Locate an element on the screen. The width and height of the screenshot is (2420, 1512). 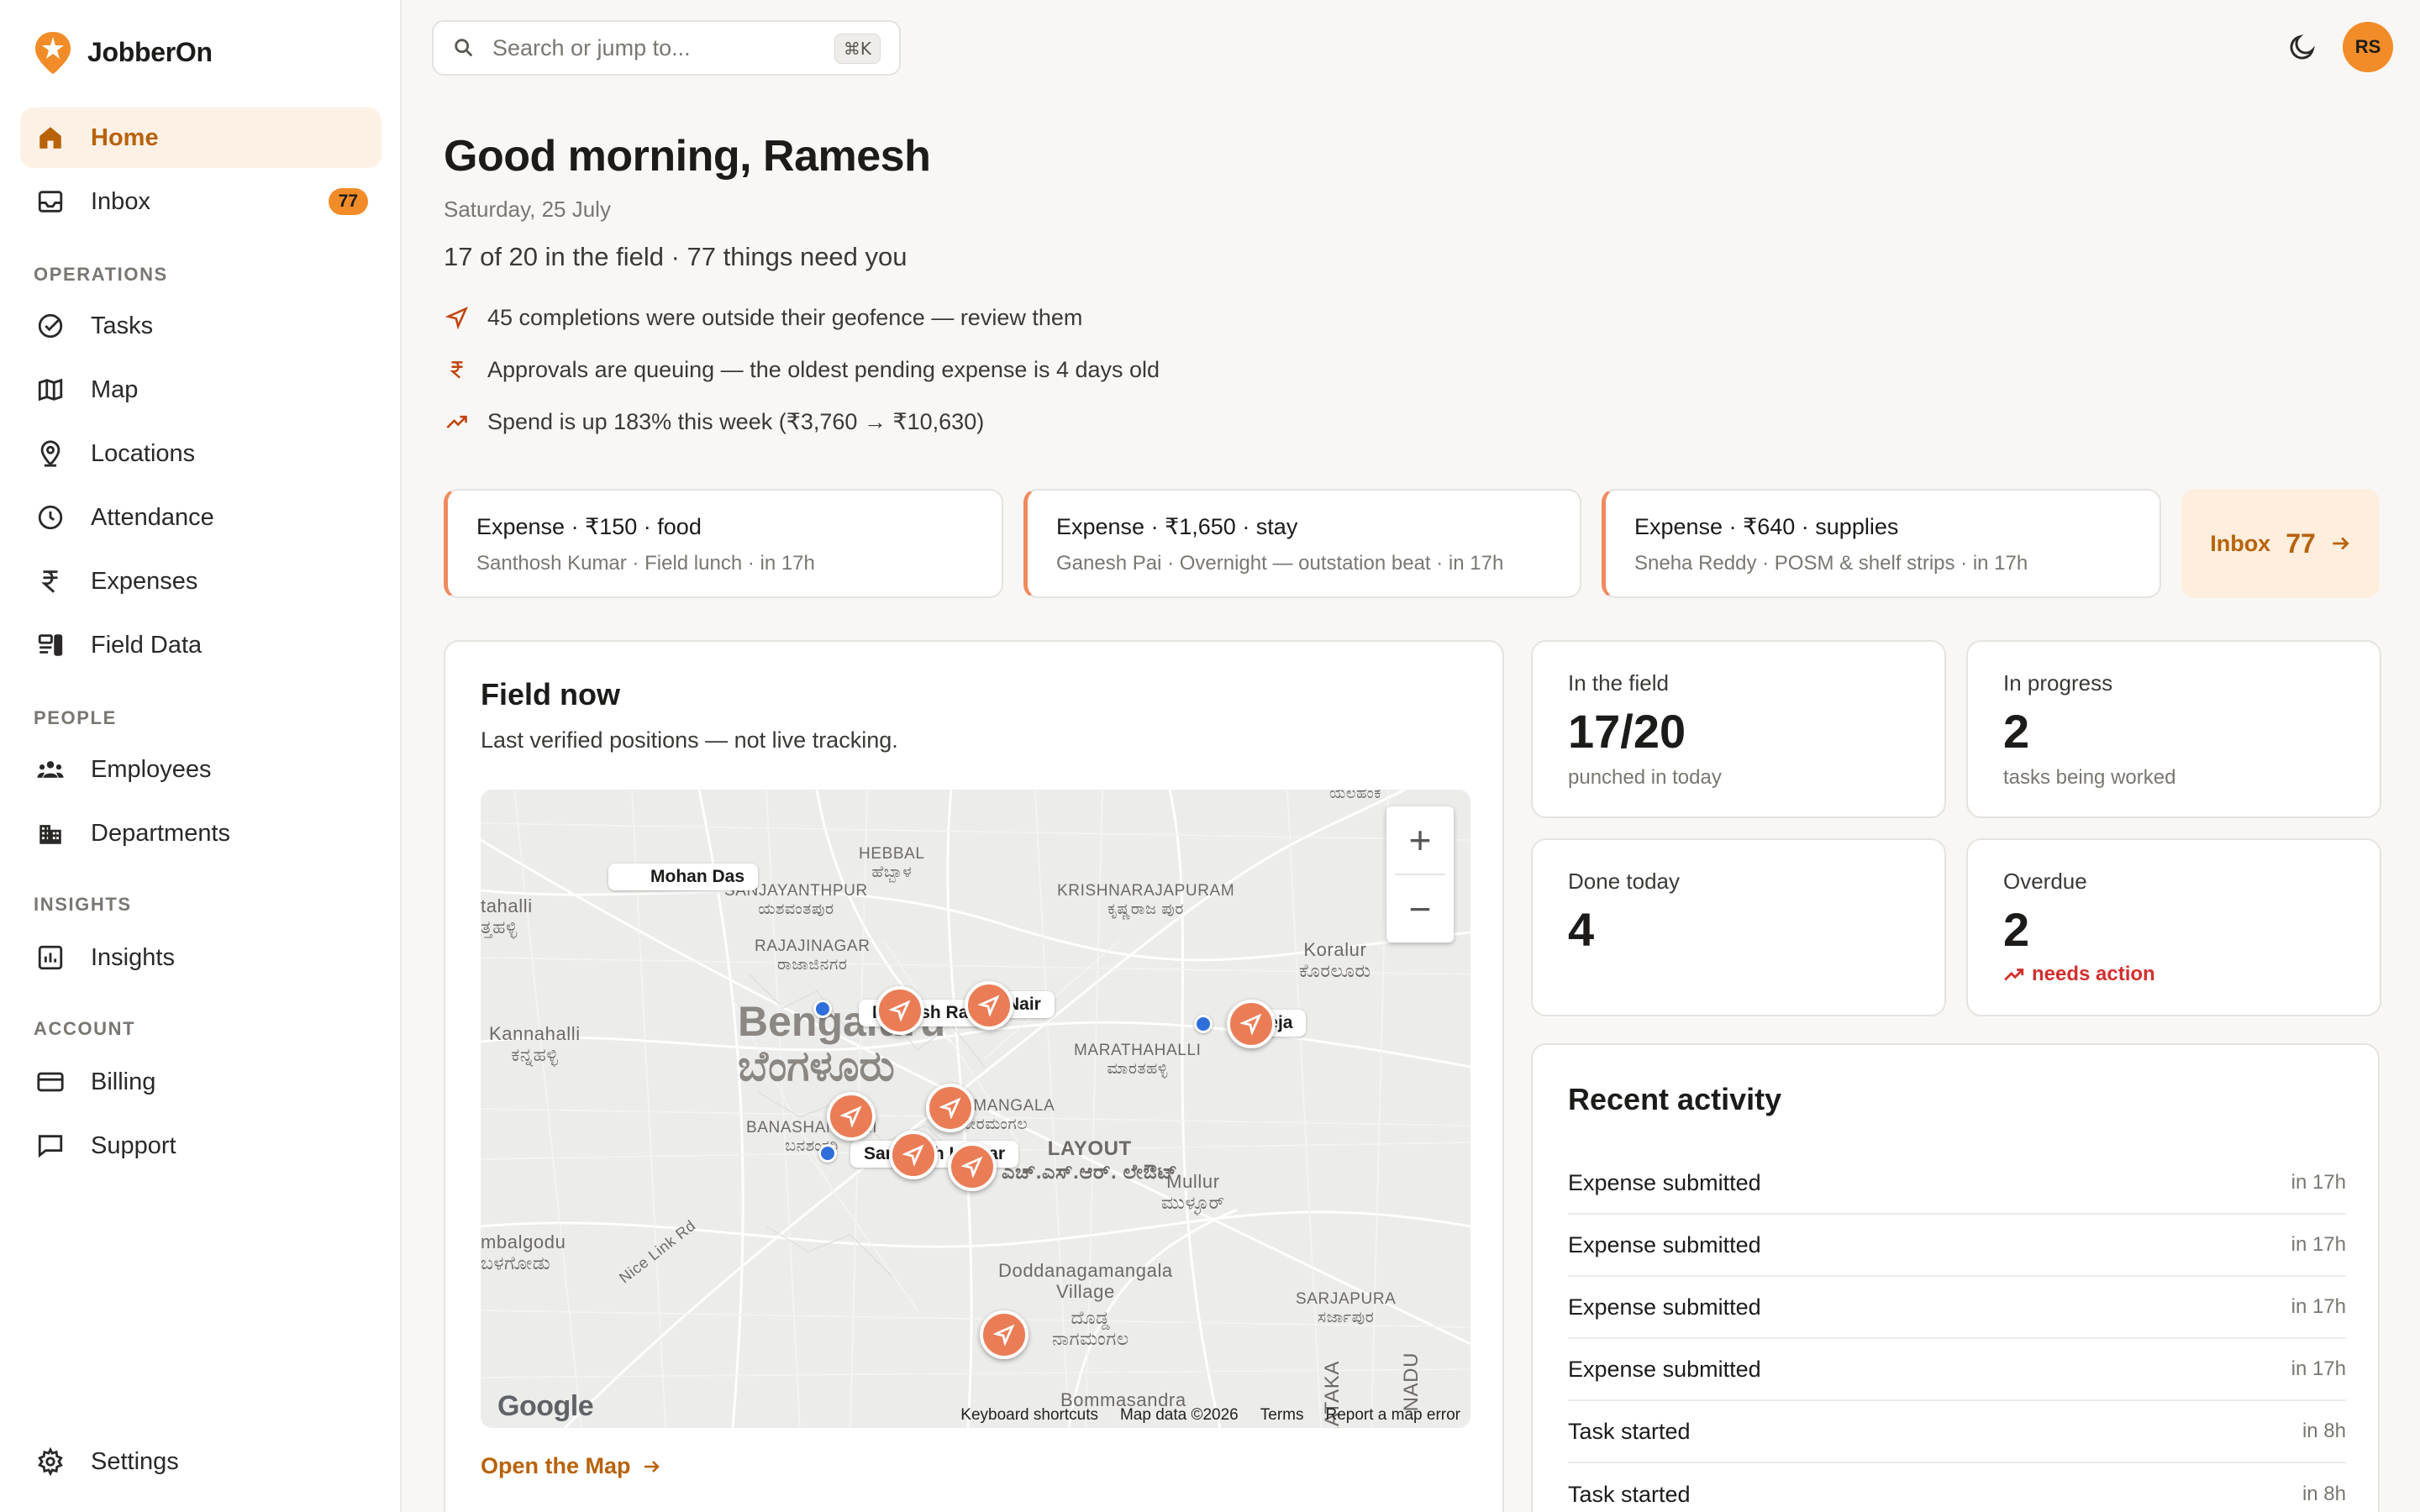
inbox-card-count: 77 is located at coordinates (2301, 543).